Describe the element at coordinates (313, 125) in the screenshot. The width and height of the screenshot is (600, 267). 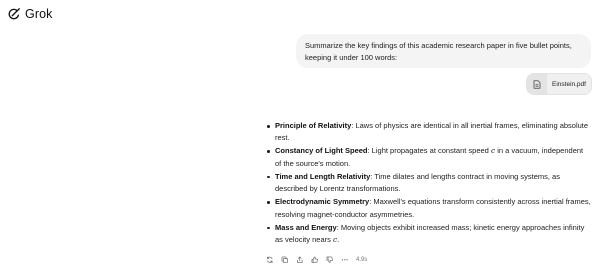
I see `bullet-term: Principle of Relativity` at that location.